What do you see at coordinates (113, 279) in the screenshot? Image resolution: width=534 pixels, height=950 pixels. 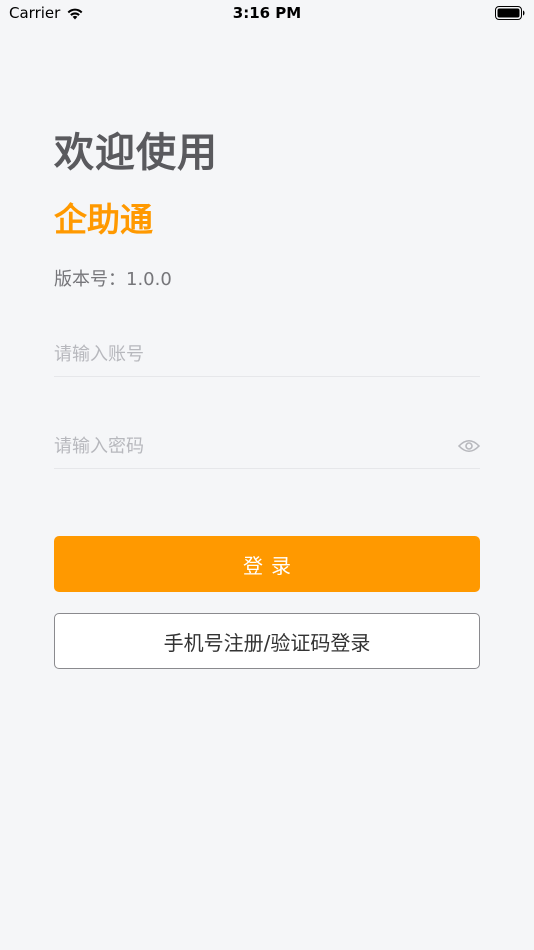 I see `version-label: 版本号：1.0.0` at bounding box center [113, 279].